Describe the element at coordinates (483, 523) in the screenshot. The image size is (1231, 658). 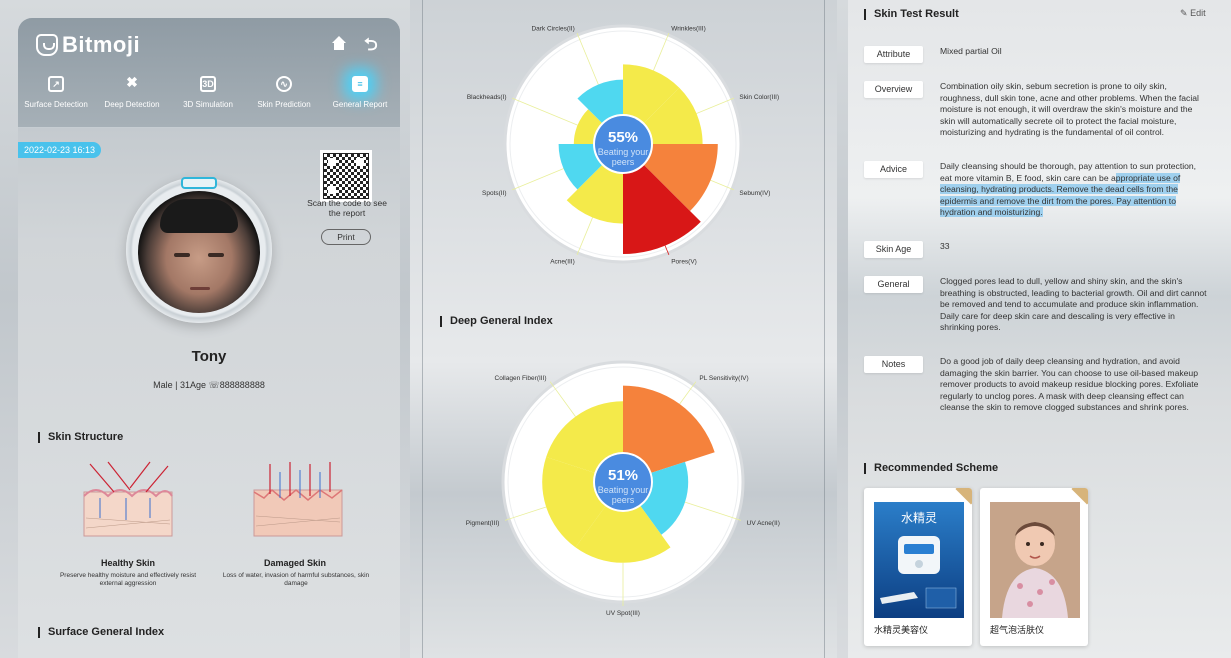
I see `chart-category-label: Pigment(III)` at that location.